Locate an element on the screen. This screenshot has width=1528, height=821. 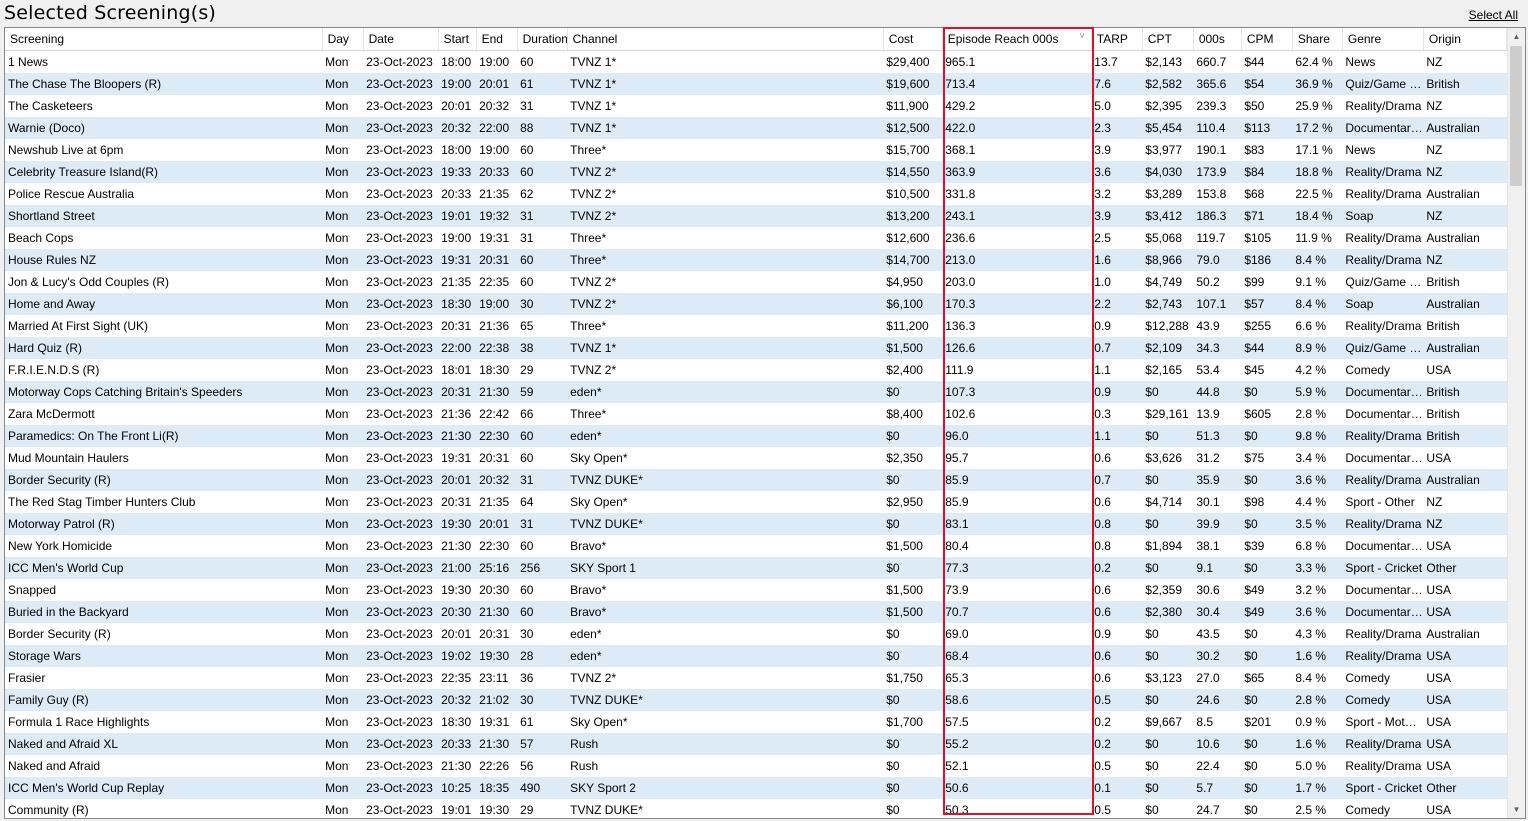
scroll-up-icon: ▲ is located at coordinates (1516, 36).